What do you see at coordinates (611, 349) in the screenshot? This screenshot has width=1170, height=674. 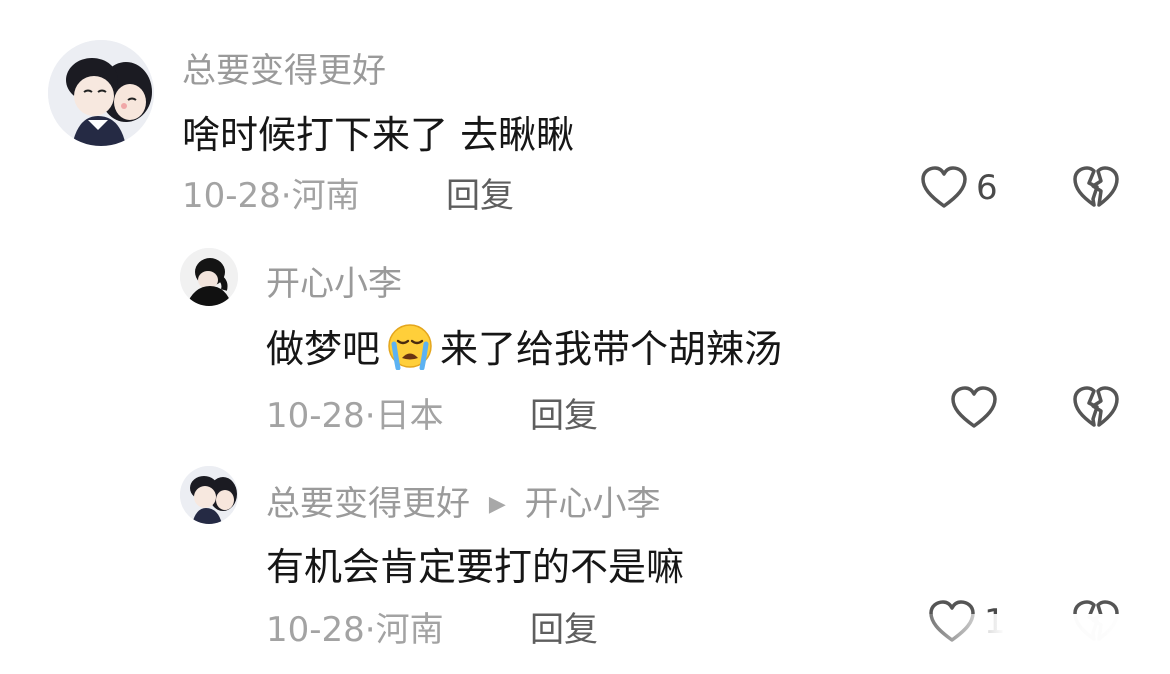 I see `comment-text-part: 来了给我带个胡辣汤` at bounding box center [611, 349].